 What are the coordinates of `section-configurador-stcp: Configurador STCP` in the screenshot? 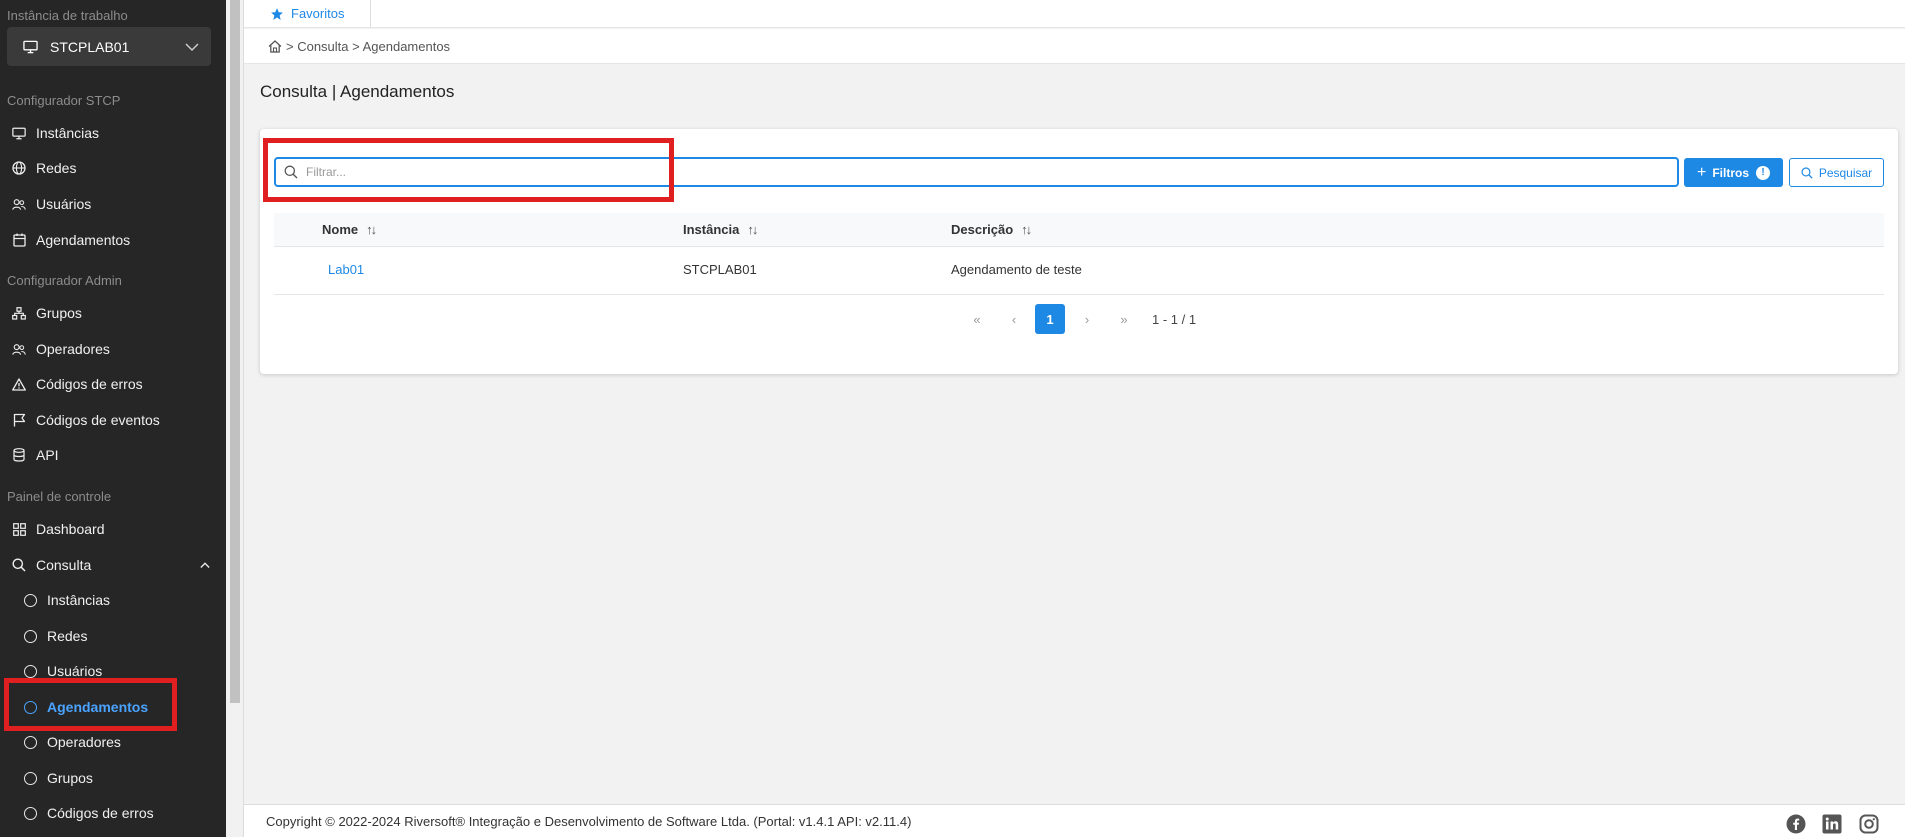 It's located at (64, 100).